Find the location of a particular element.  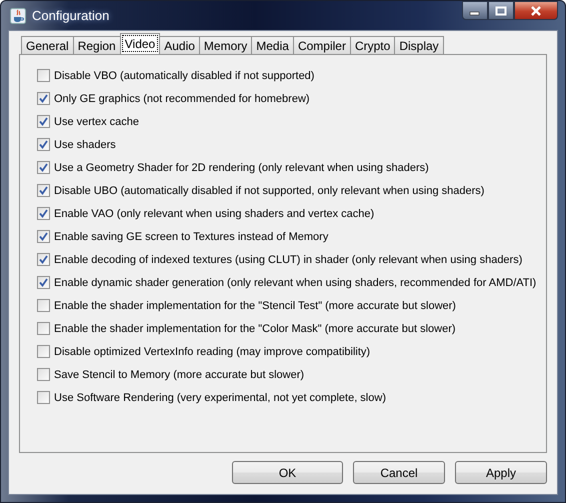

checkbox-label: Enable the shader implementation for the "Color Mask" (more accurate but slower) is located at coordinates (255, 328).